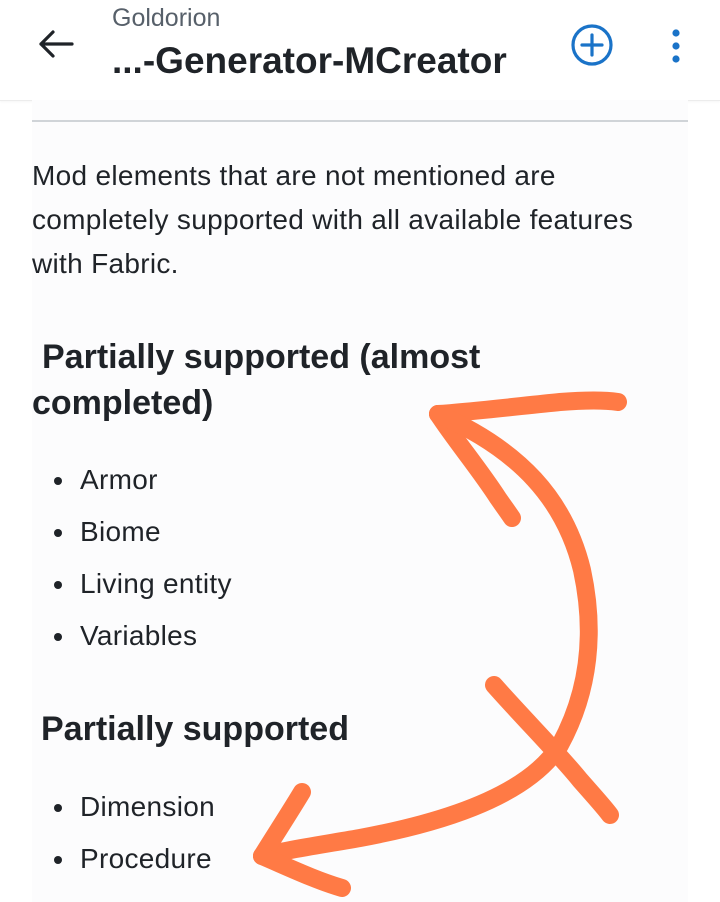 This screenshot has width=720, height=902. I want to click on heading-line-1: Partially supported (almost, so click(261, 357).